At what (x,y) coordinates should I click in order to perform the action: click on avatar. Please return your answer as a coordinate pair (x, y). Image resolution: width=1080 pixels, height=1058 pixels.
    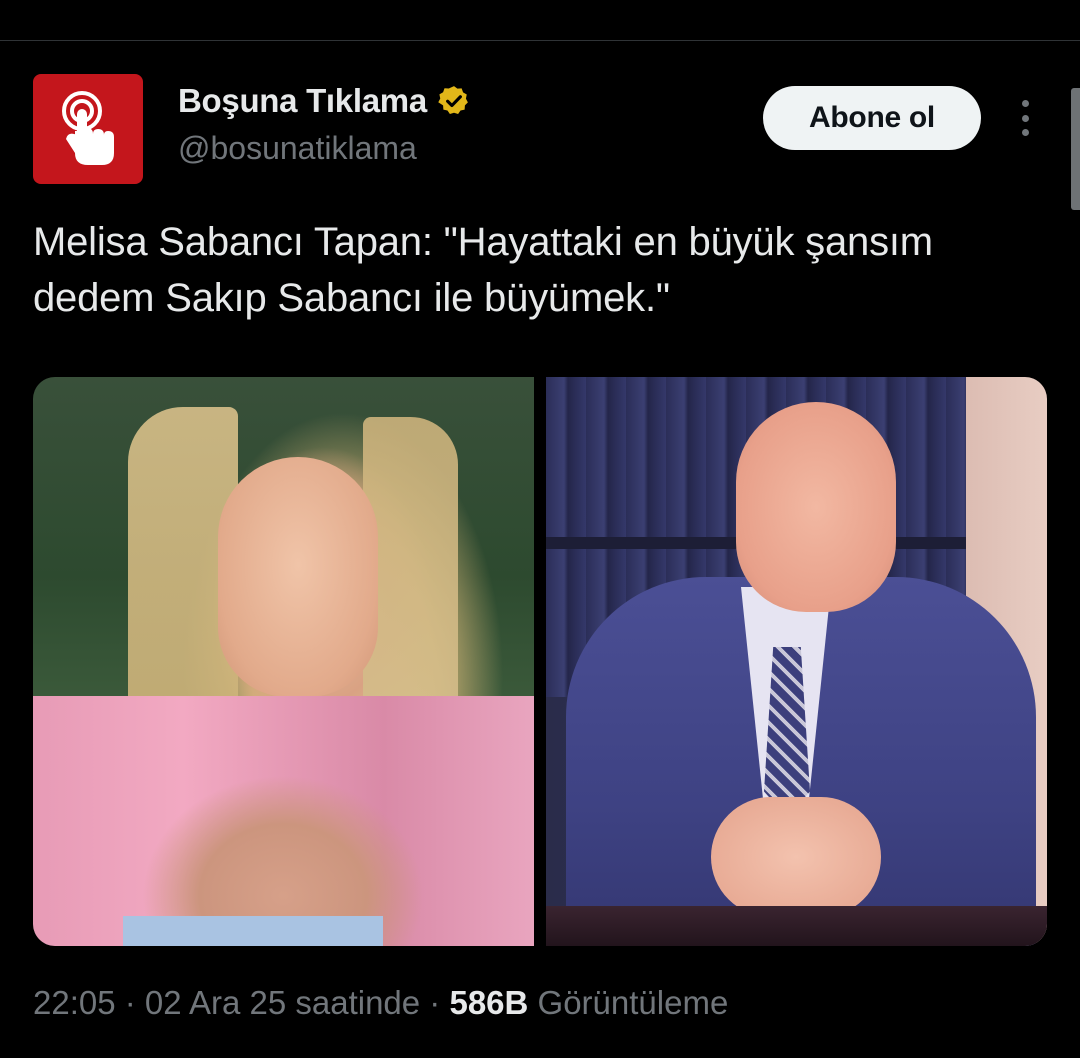
    Looking at the image, I should click on (88, 129).